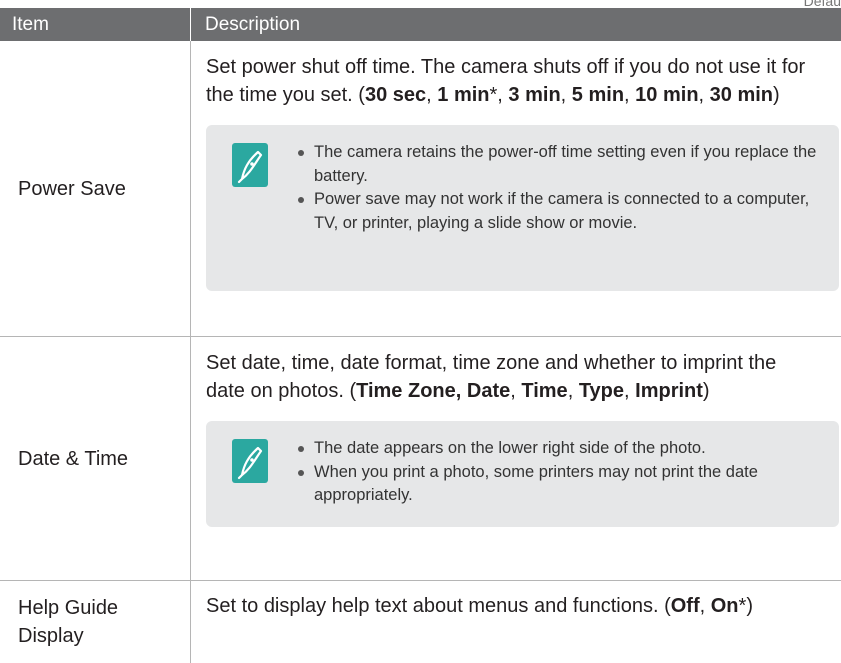 The width and height of the screenshot is (841, 663). Describe the element at coordinates (73, 458) in the screenshot. I see `row-item-line: Date & Time` at that location.